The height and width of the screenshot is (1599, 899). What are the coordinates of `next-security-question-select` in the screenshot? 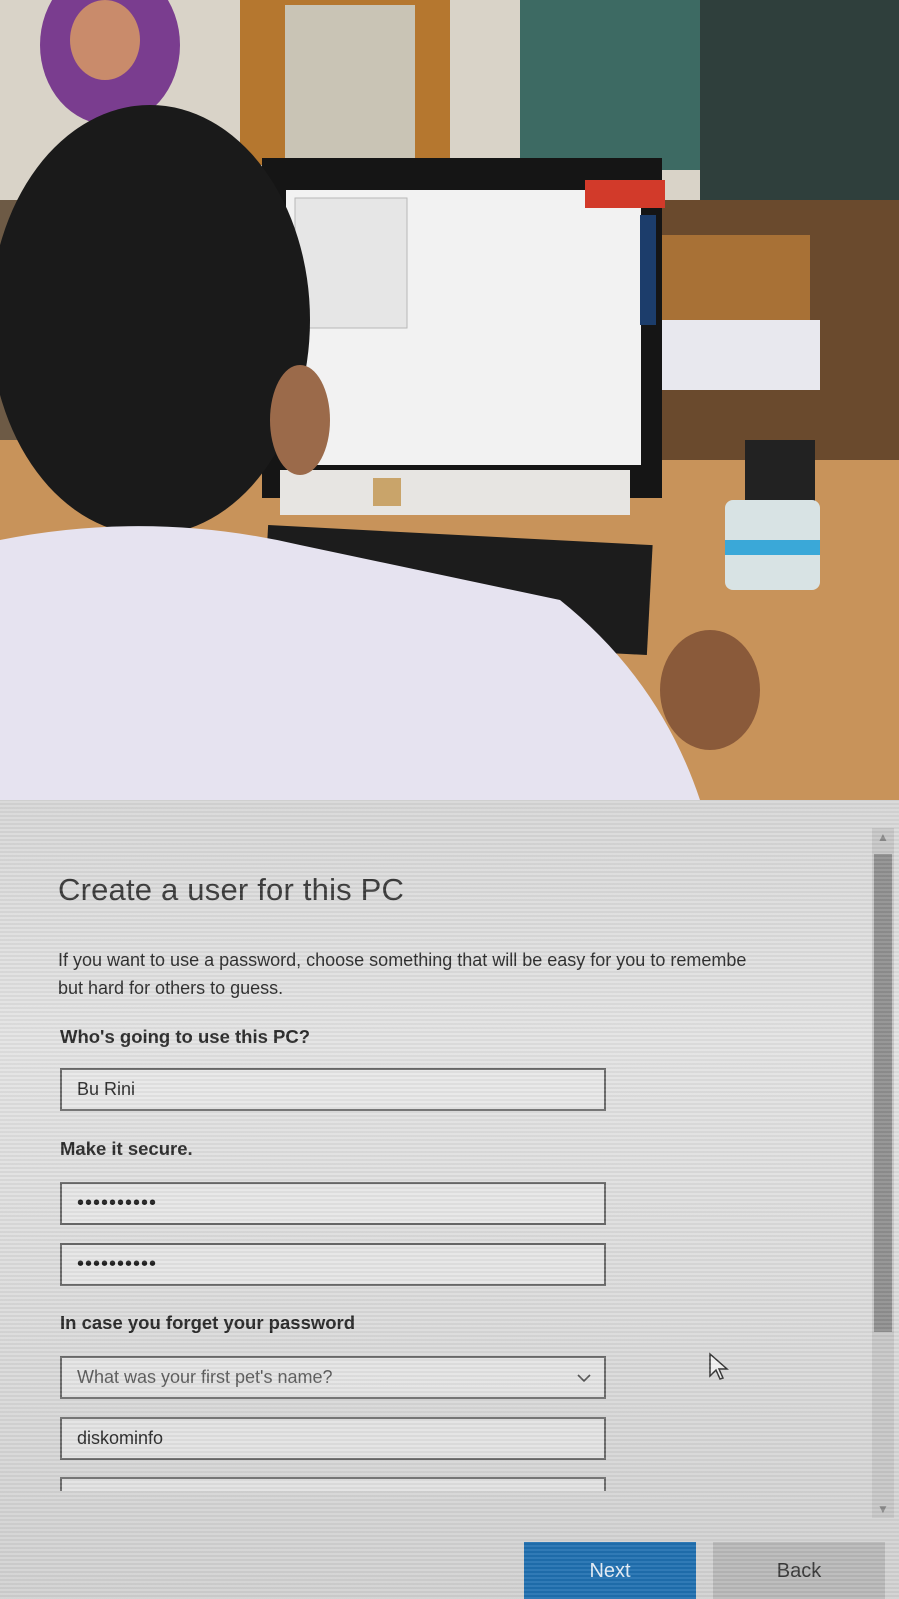 It's located at (333, 1484).